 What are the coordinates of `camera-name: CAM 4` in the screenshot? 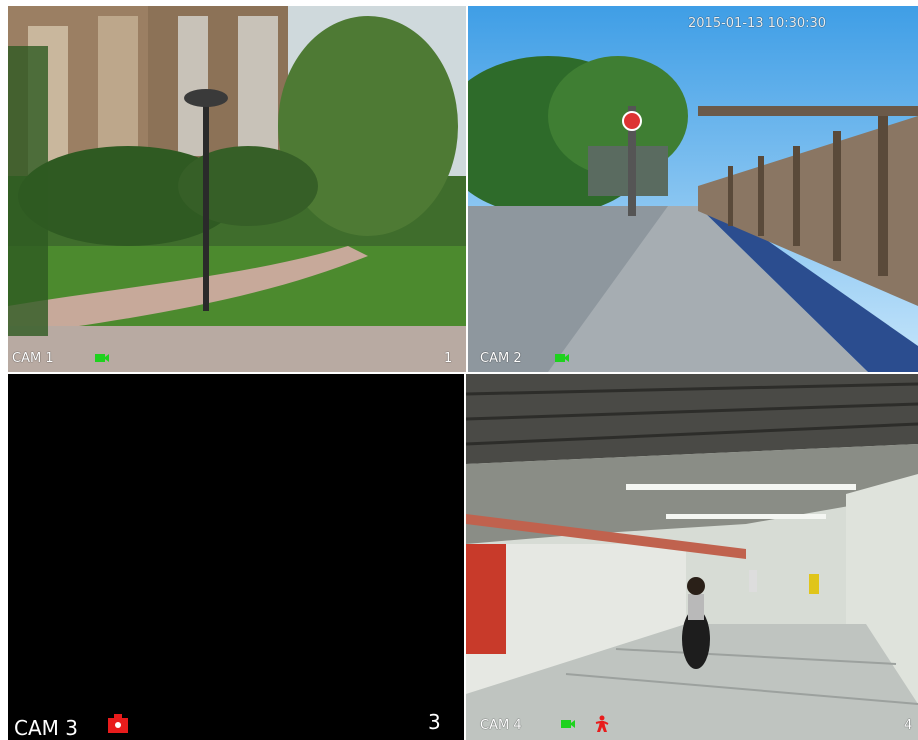 It's located at (501, 725).